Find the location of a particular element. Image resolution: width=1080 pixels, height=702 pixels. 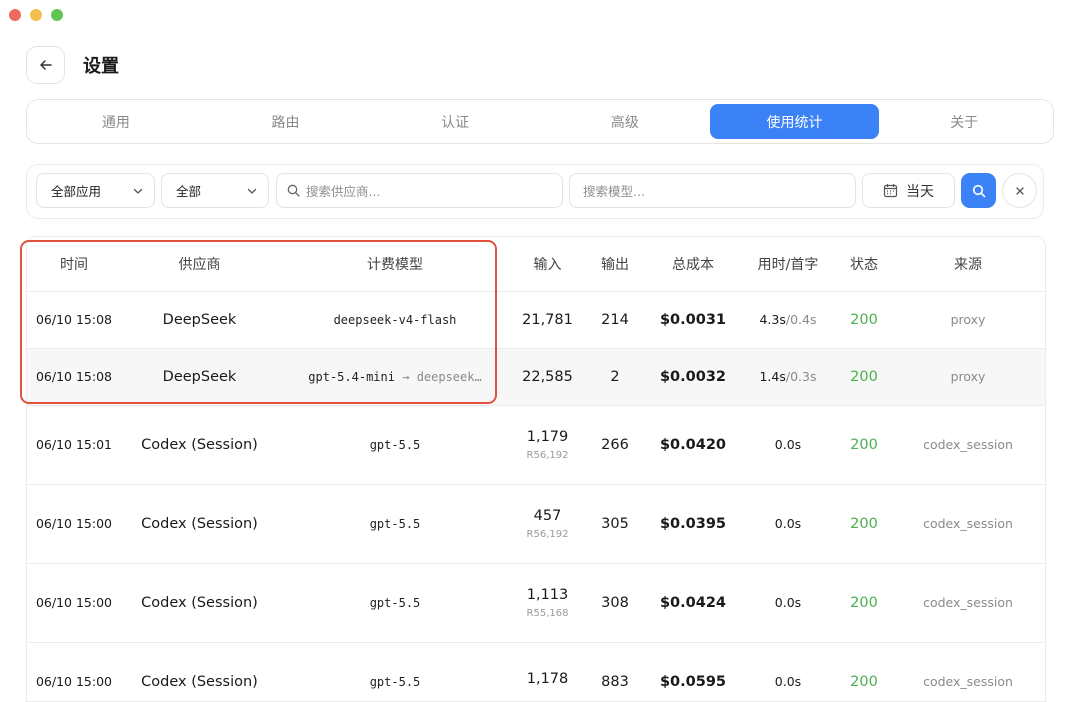

cell-output: 308 is located at coordinates (615, 603).